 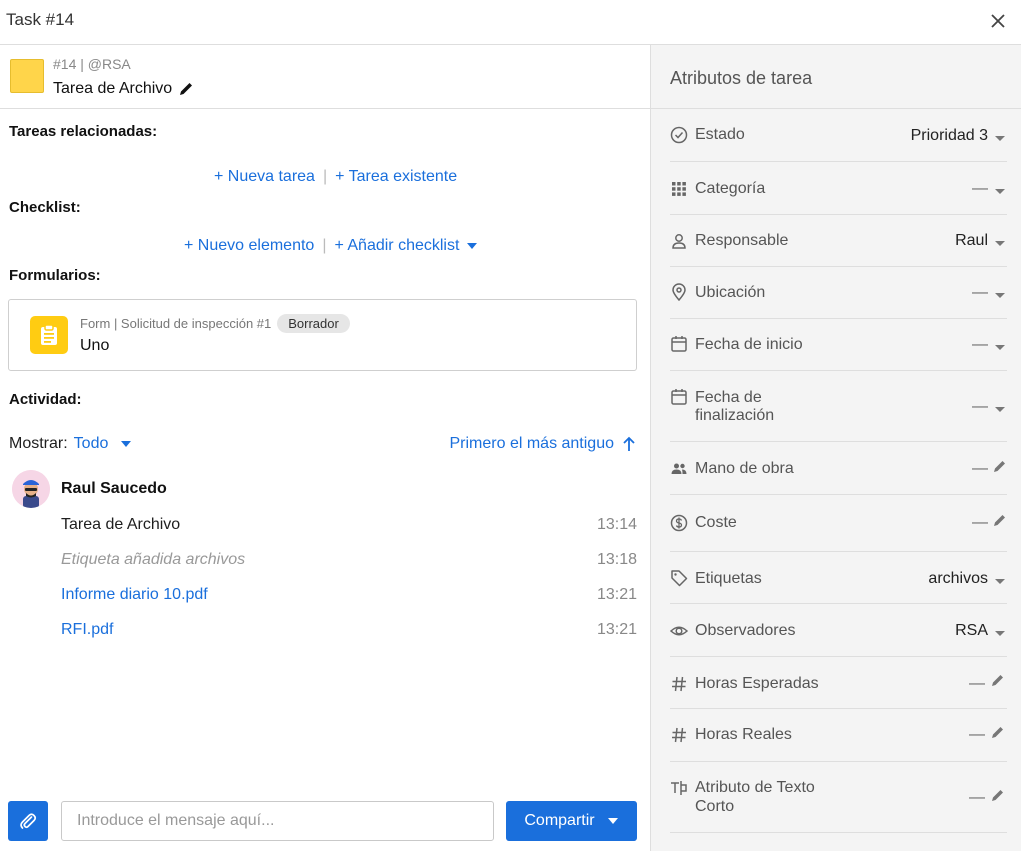 I want to click on show-filter-dropdown: Todo, so click(x=91, y=444).